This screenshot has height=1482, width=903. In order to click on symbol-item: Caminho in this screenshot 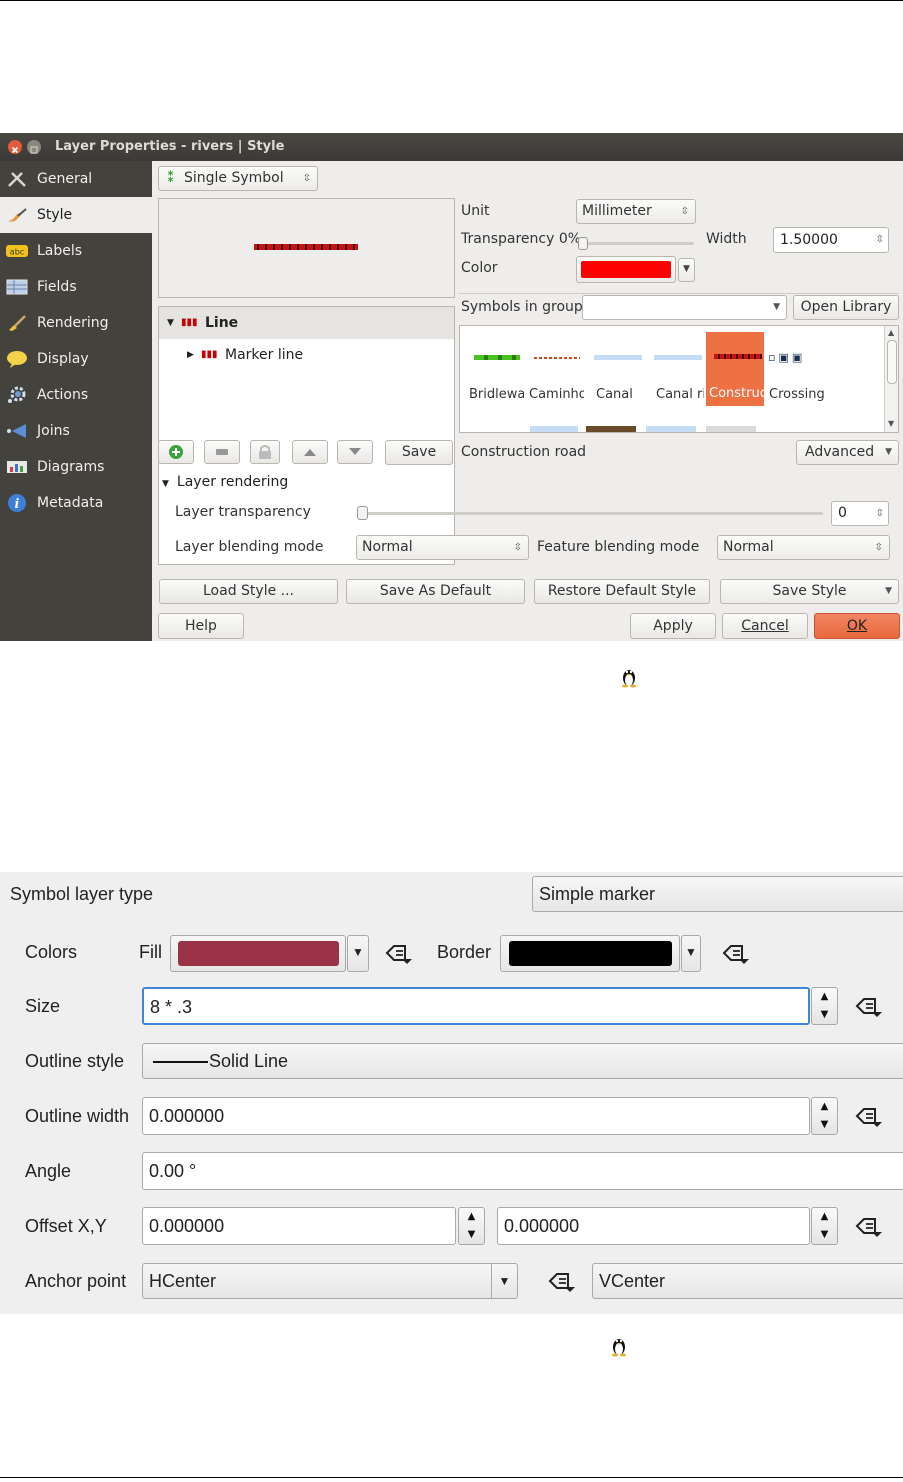, I will do `click(555, 370)`.